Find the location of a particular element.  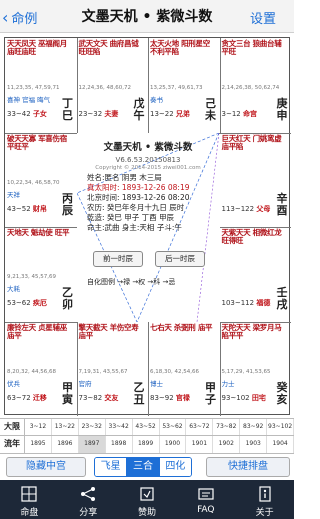

donate-icon is located at coordinates (147, 494).